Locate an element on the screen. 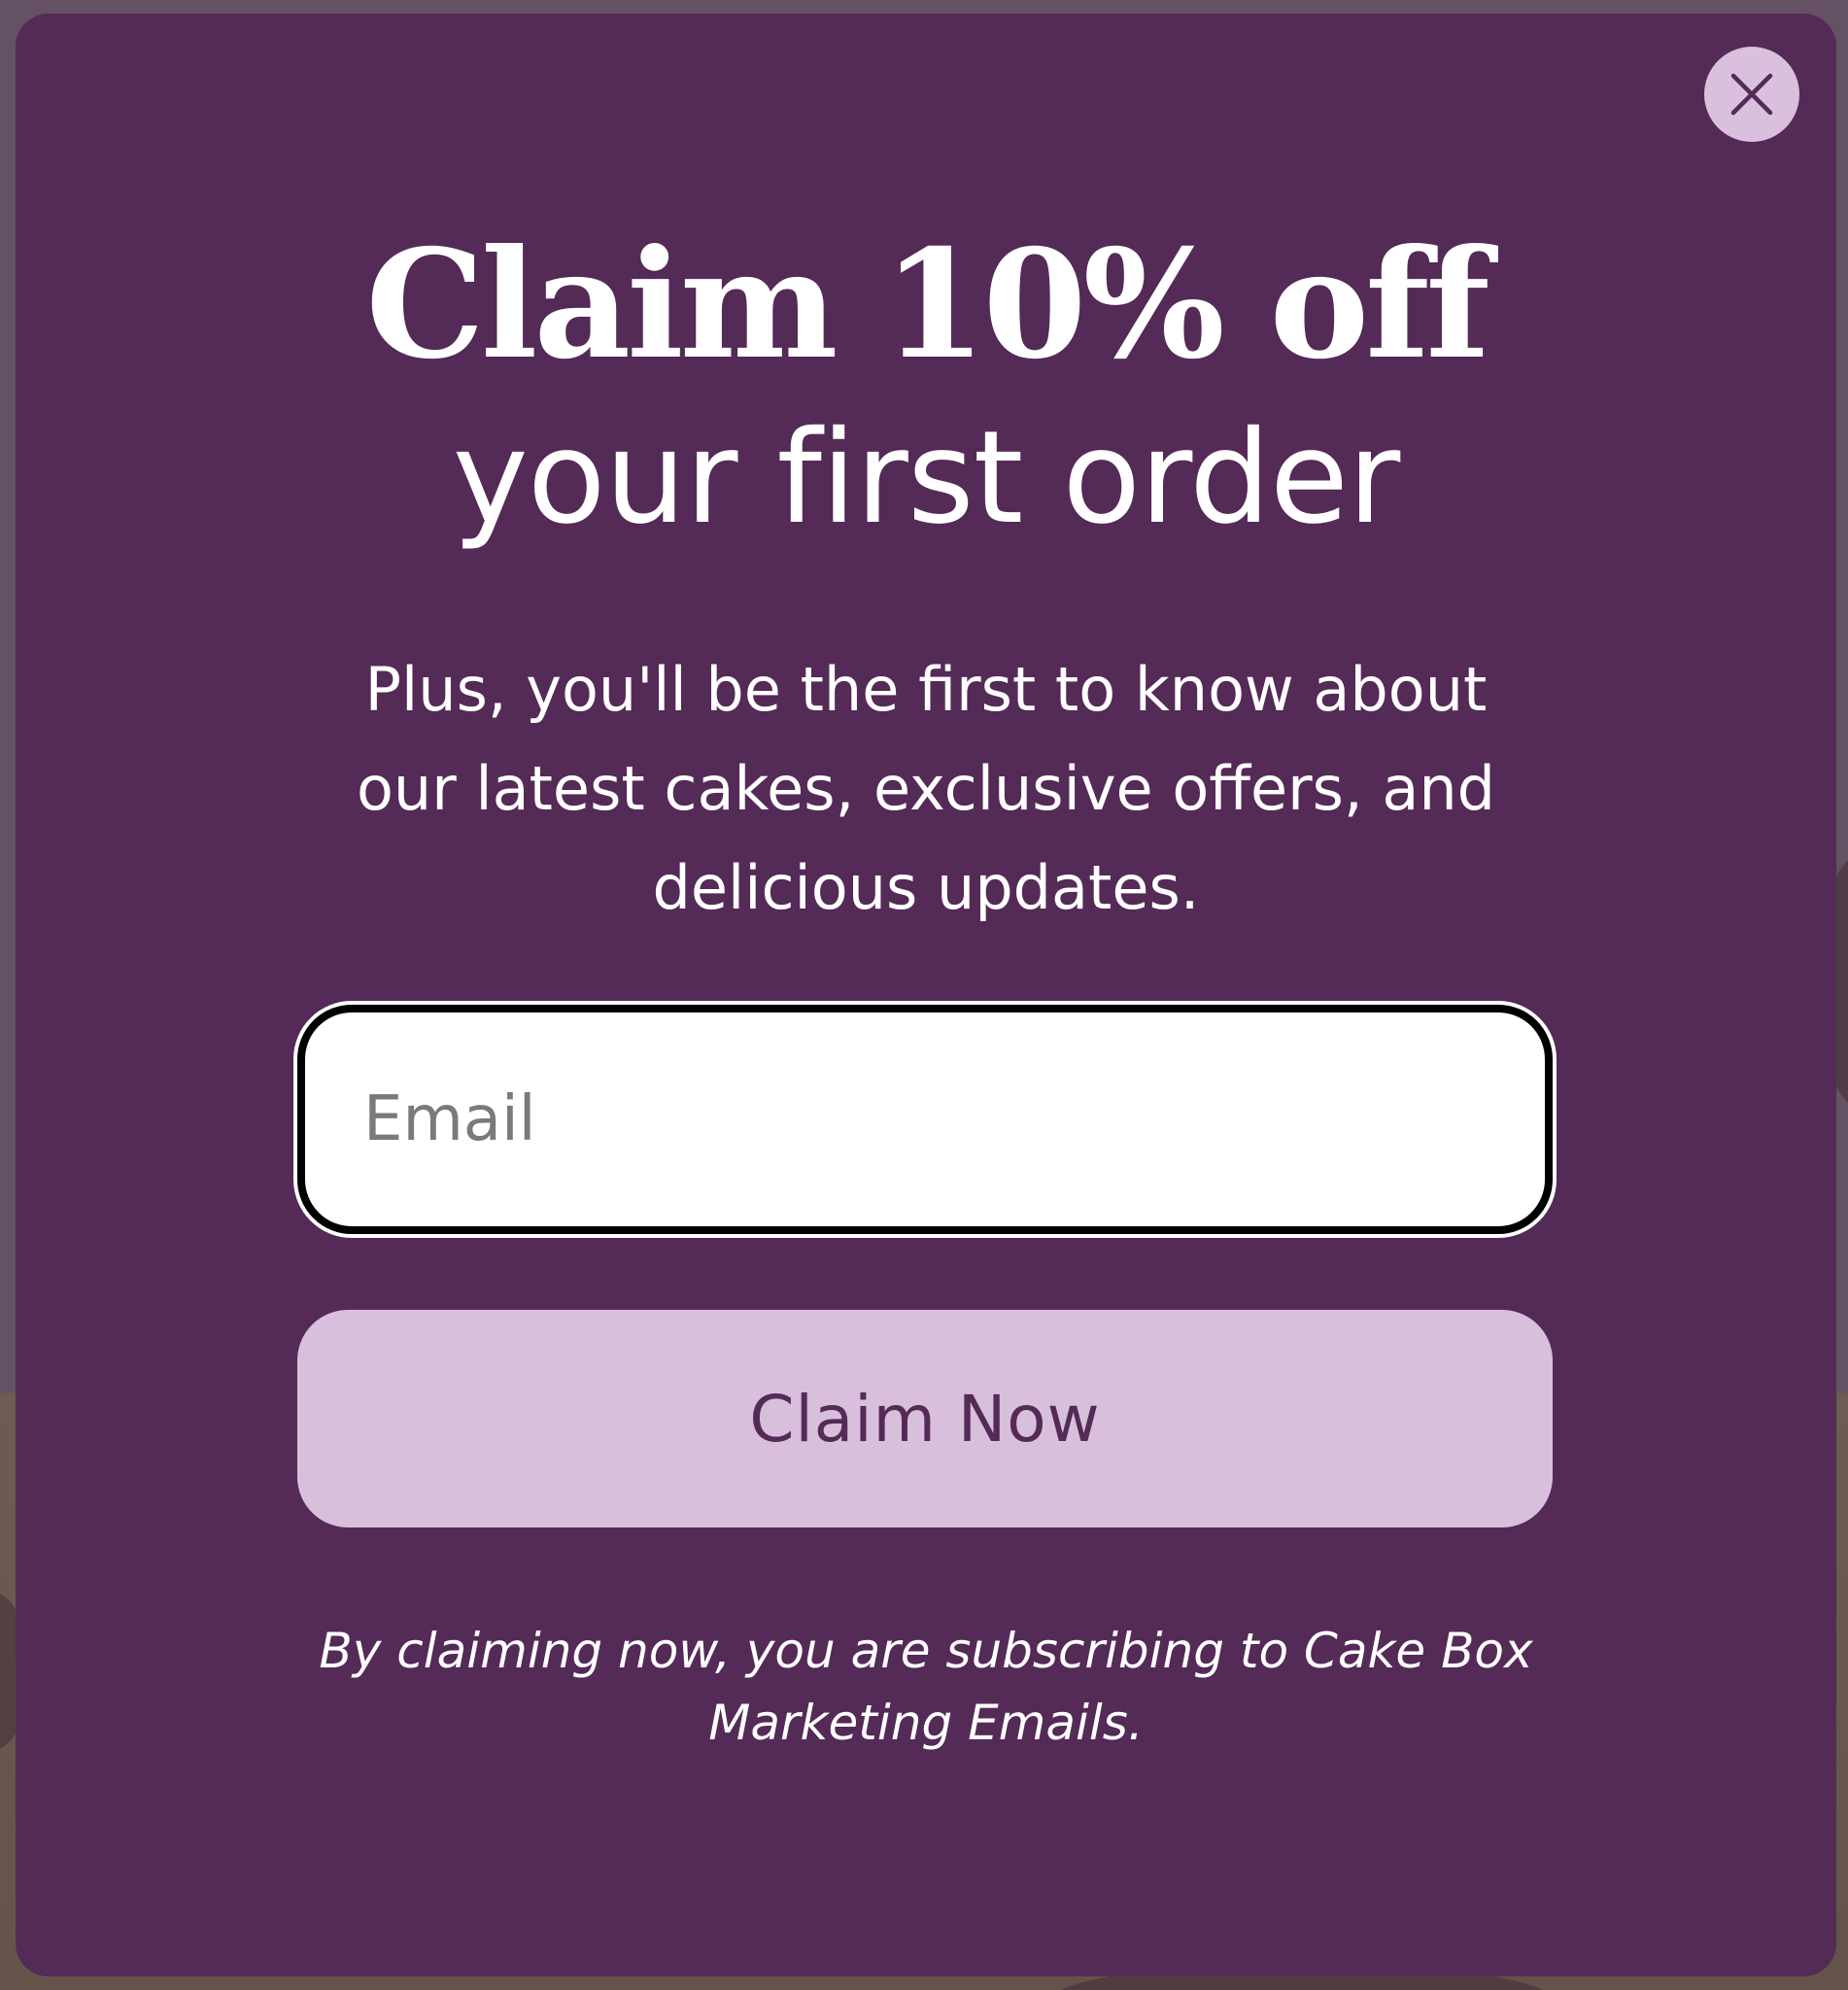 This screenshot has height=1990, width=1848. close-button is located at coordinates (1751, 95).